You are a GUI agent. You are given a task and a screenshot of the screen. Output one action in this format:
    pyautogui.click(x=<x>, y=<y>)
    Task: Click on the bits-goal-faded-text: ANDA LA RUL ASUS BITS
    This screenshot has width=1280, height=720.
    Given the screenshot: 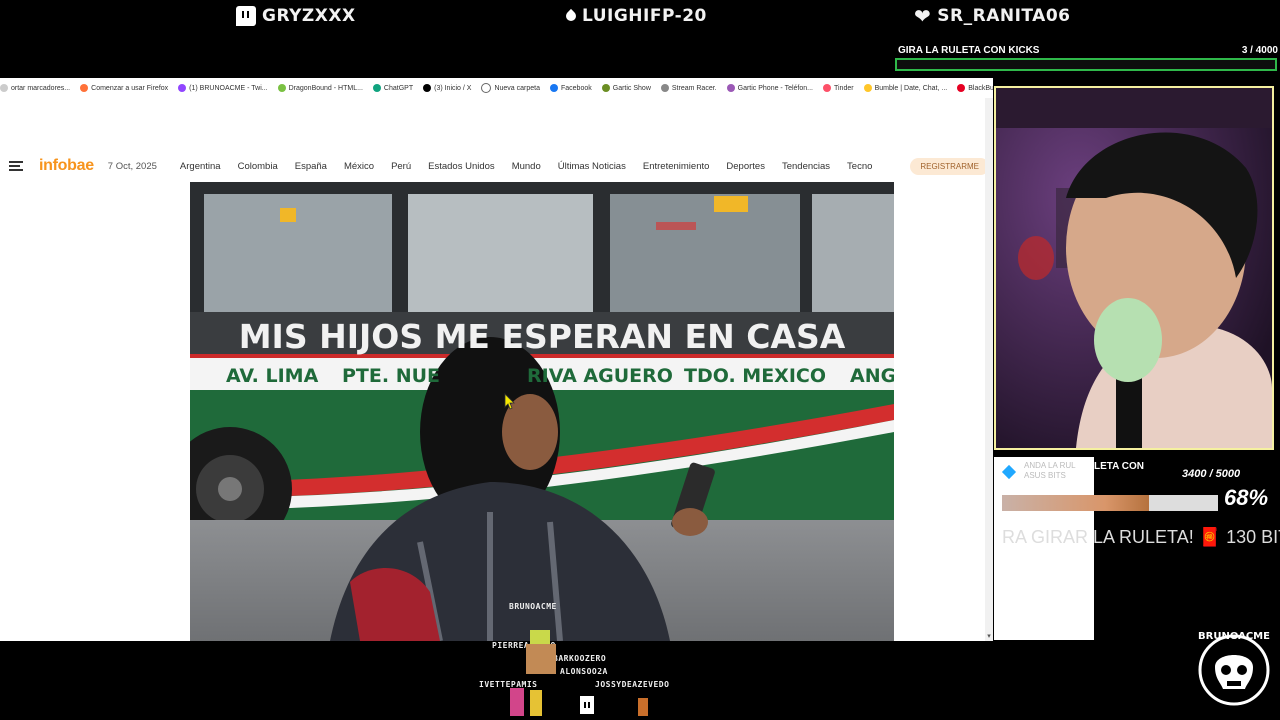 What is the action you would take?
    pyautogui.click(x=1050, y=471)
    